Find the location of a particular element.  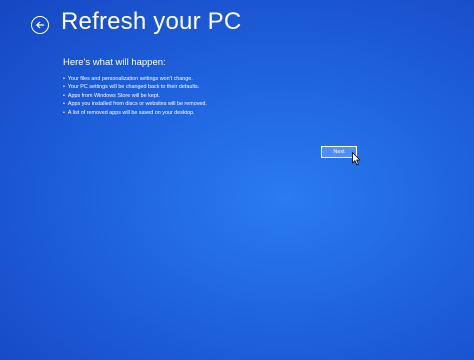

mouse-pointer-icon is located at coordinates (356, 159).